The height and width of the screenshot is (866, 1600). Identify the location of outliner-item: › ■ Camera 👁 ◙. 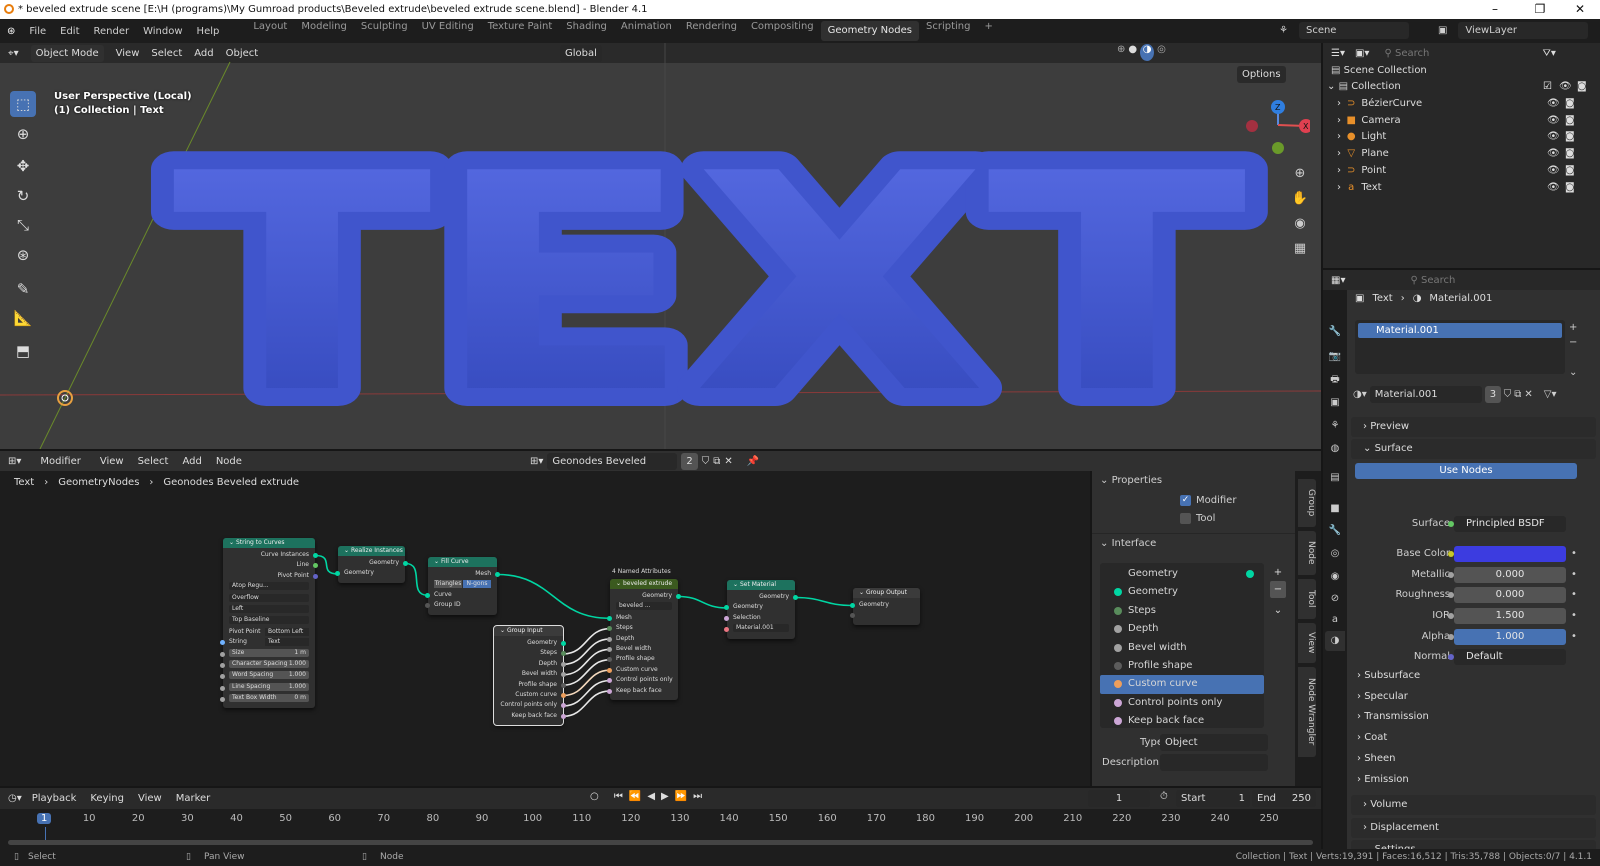
(1468, 121).